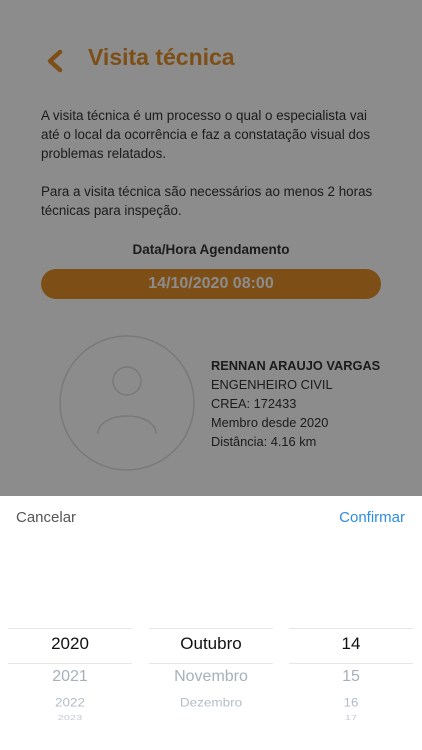 The image size is (422, 750). What do you see at coordinates (351, 718) in the screenshot?
I see `day-option: 17` at bounding box center [351, 718].